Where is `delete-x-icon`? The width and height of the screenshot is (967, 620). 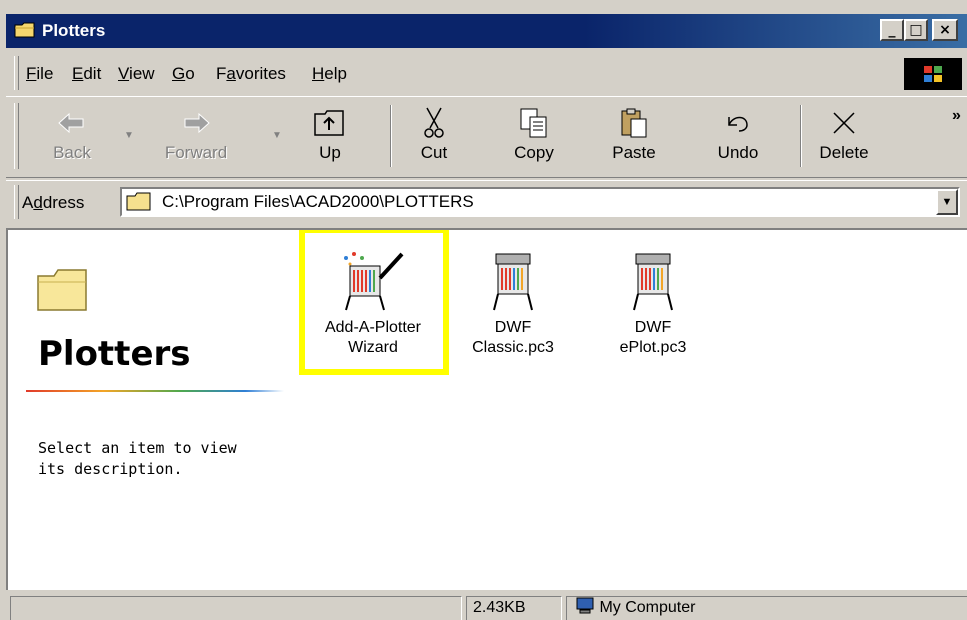 delete-x-icon is located at coordinates (844, 123).